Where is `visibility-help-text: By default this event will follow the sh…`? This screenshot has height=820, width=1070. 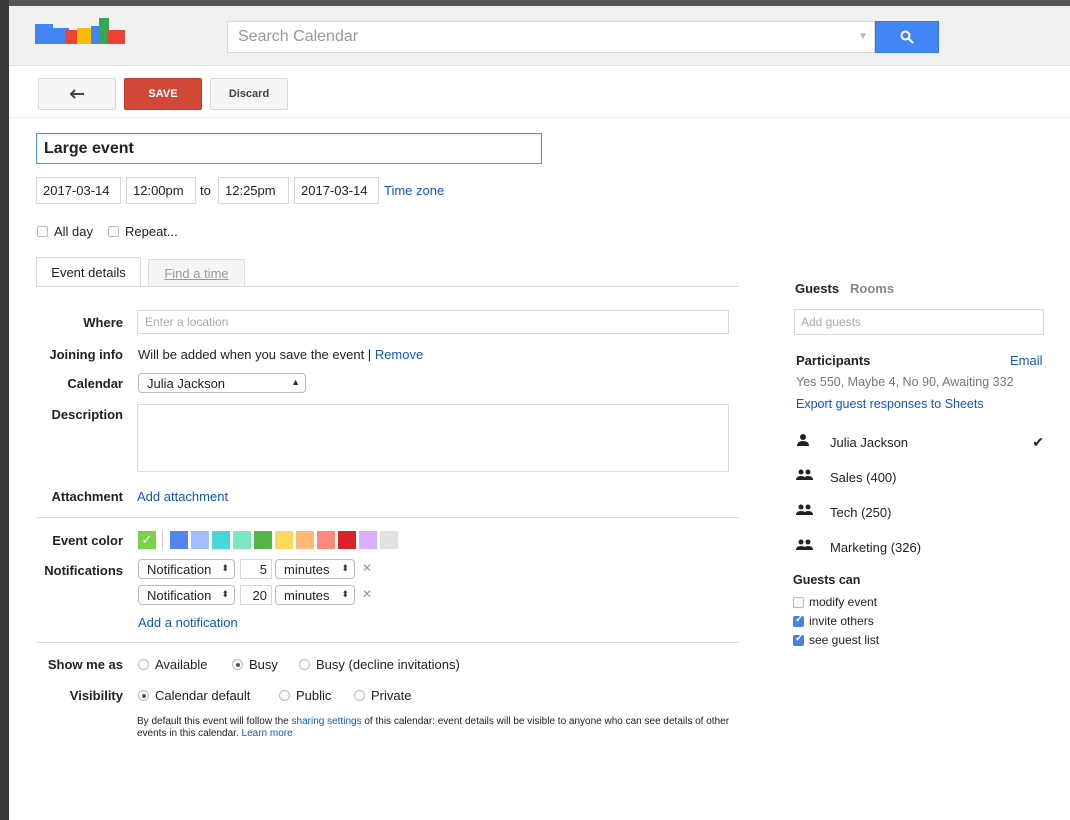 visibility-help-text: By default this event will follow the sh… is located at coordinates (437, 728).